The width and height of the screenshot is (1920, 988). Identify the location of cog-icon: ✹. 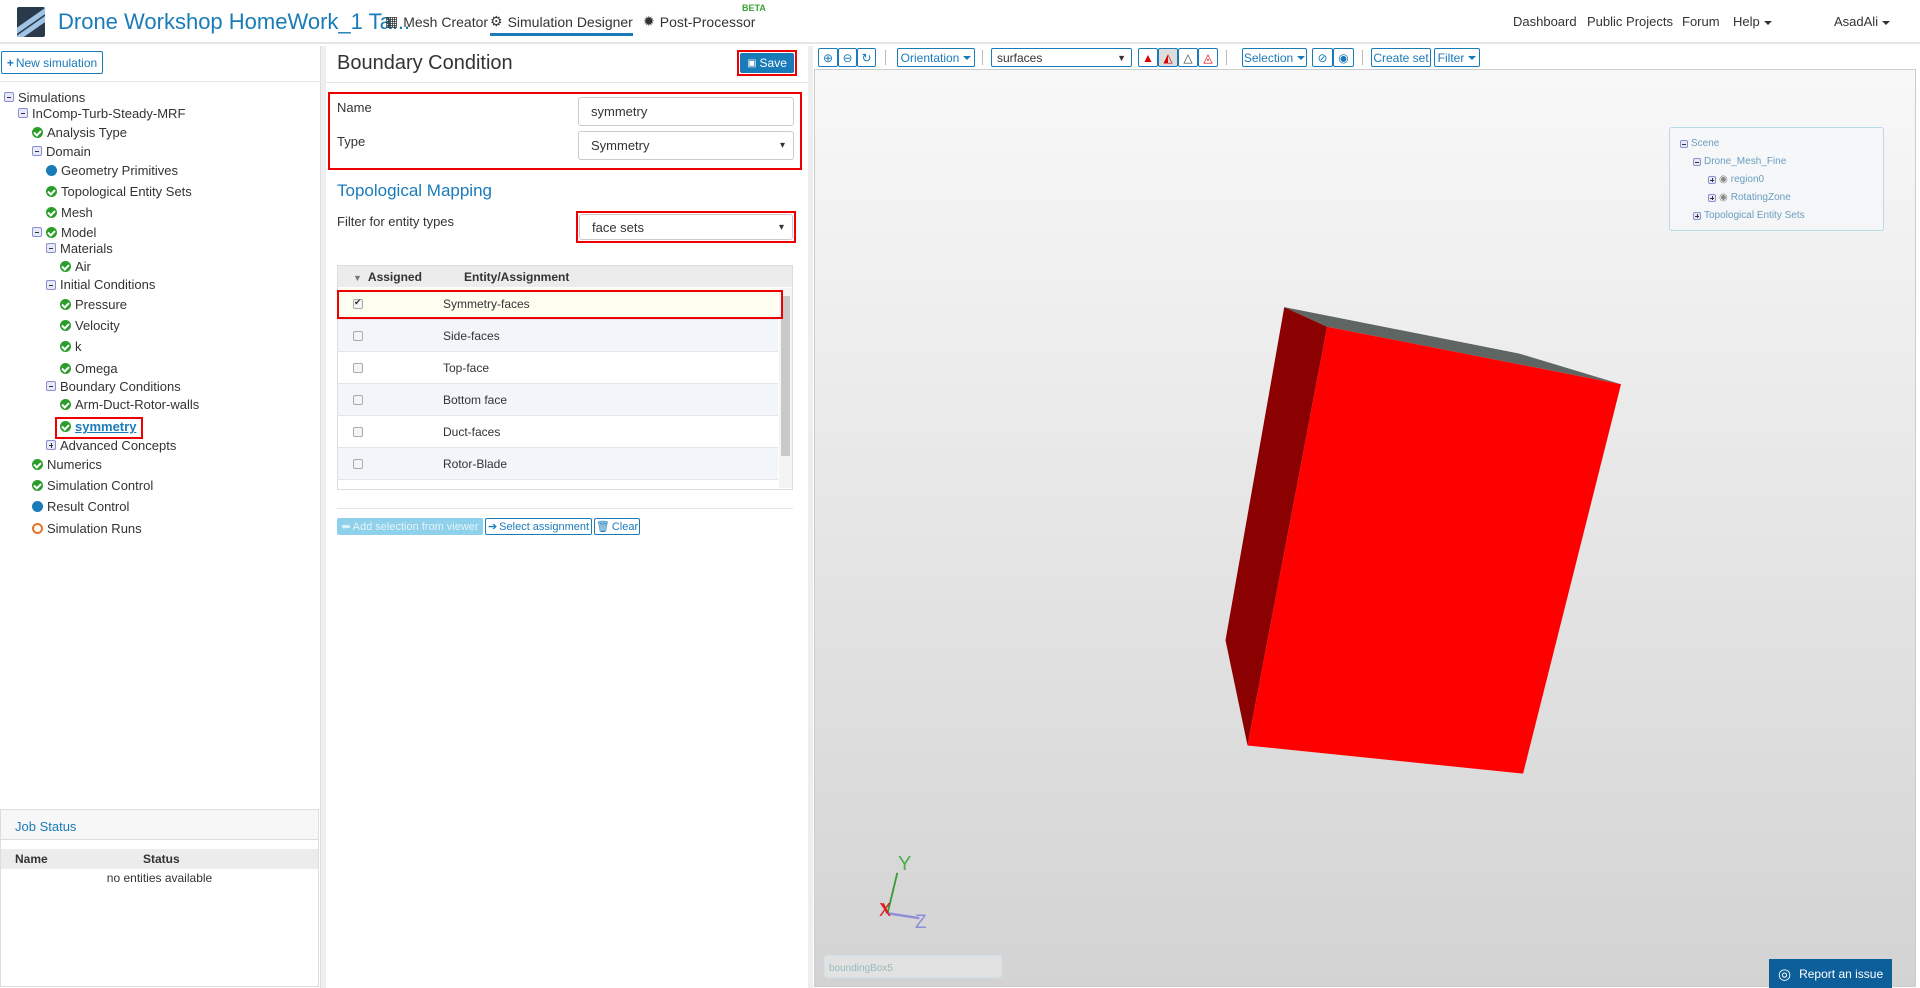
(649, 21).